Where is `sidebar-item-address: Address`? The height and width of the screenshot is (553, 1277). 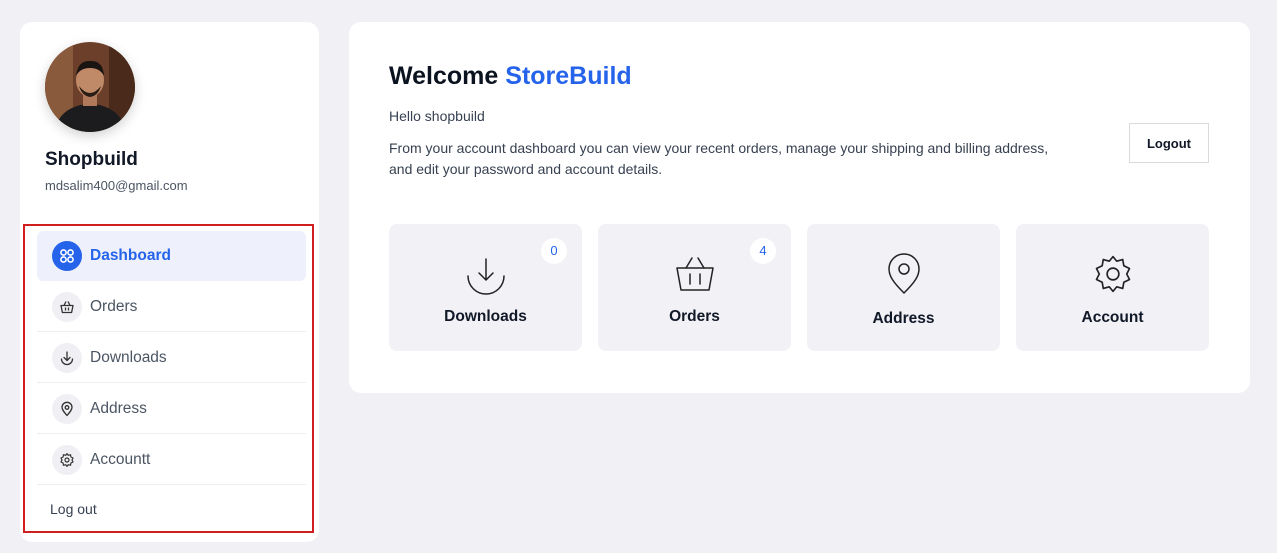
sidebar-item-address: Address is located at coordinates (171, 409).